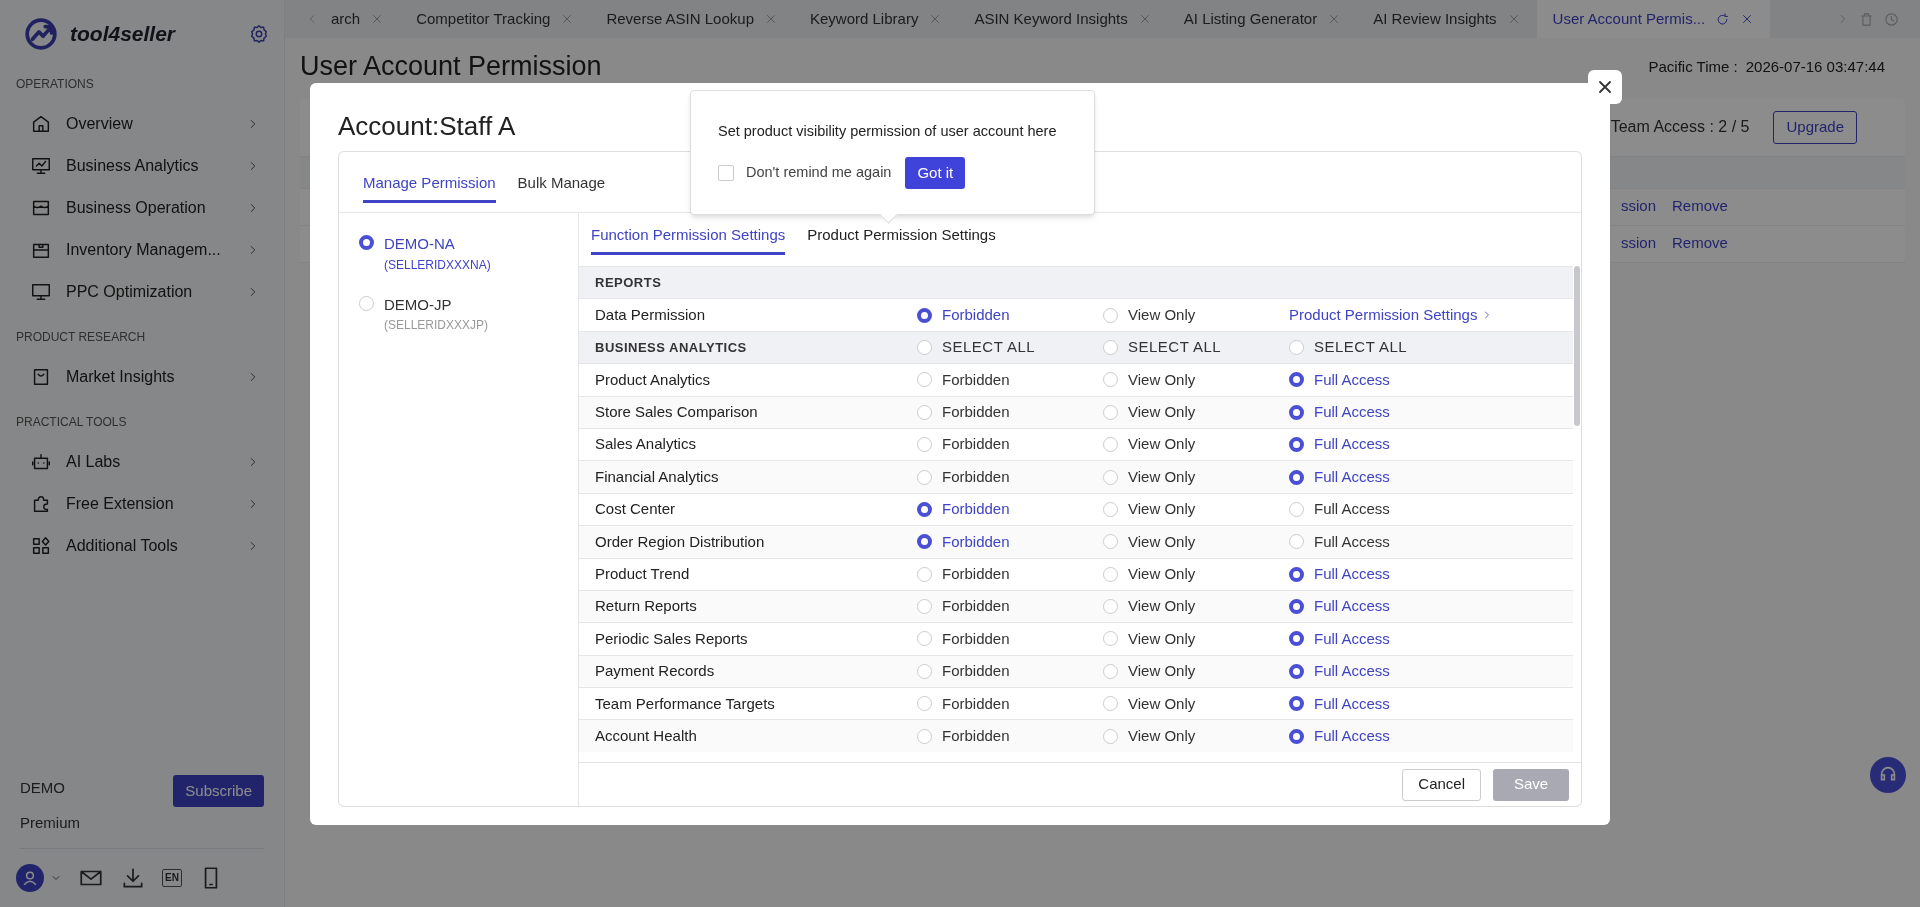 This screenshot has height=907, width=1920. I want to click on grid-icon, so click(41, 546).